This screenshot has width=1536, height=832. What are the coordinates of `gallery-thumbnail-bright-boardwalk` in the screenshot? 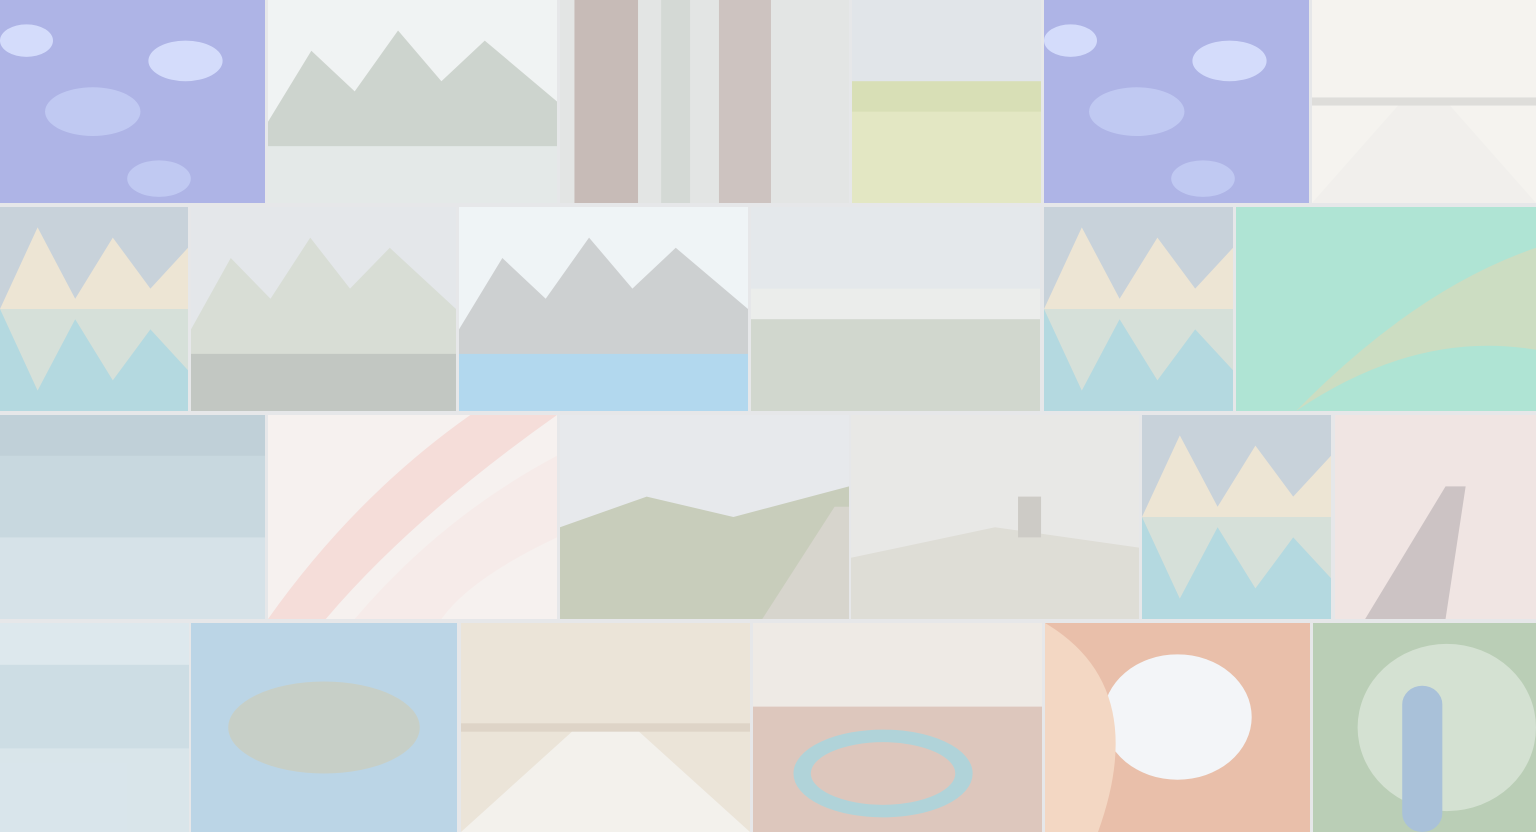 It's located at (605, 727).